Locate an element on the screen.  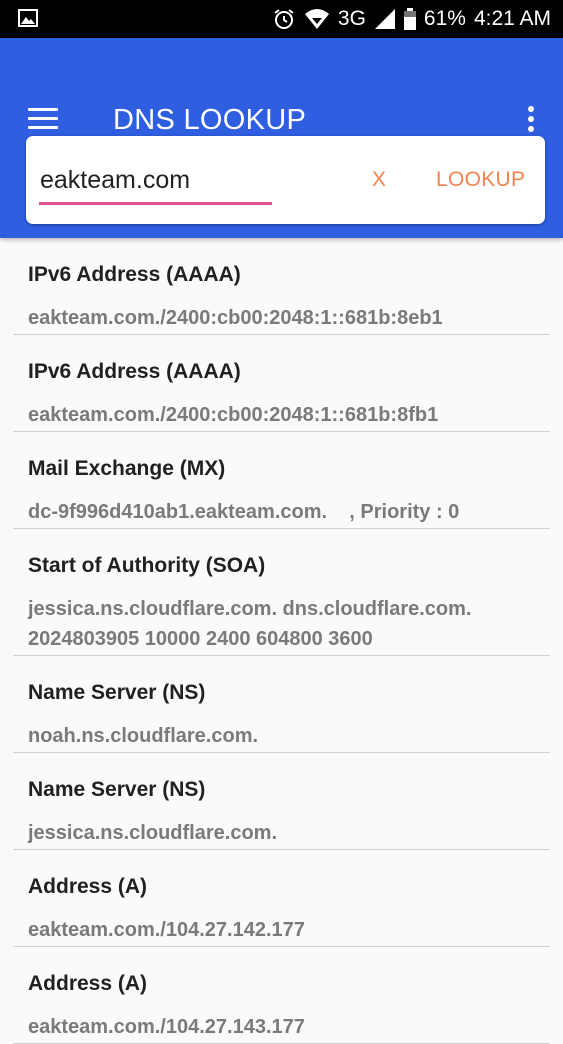
network-type: 3G is located at coordinates (351, 18).